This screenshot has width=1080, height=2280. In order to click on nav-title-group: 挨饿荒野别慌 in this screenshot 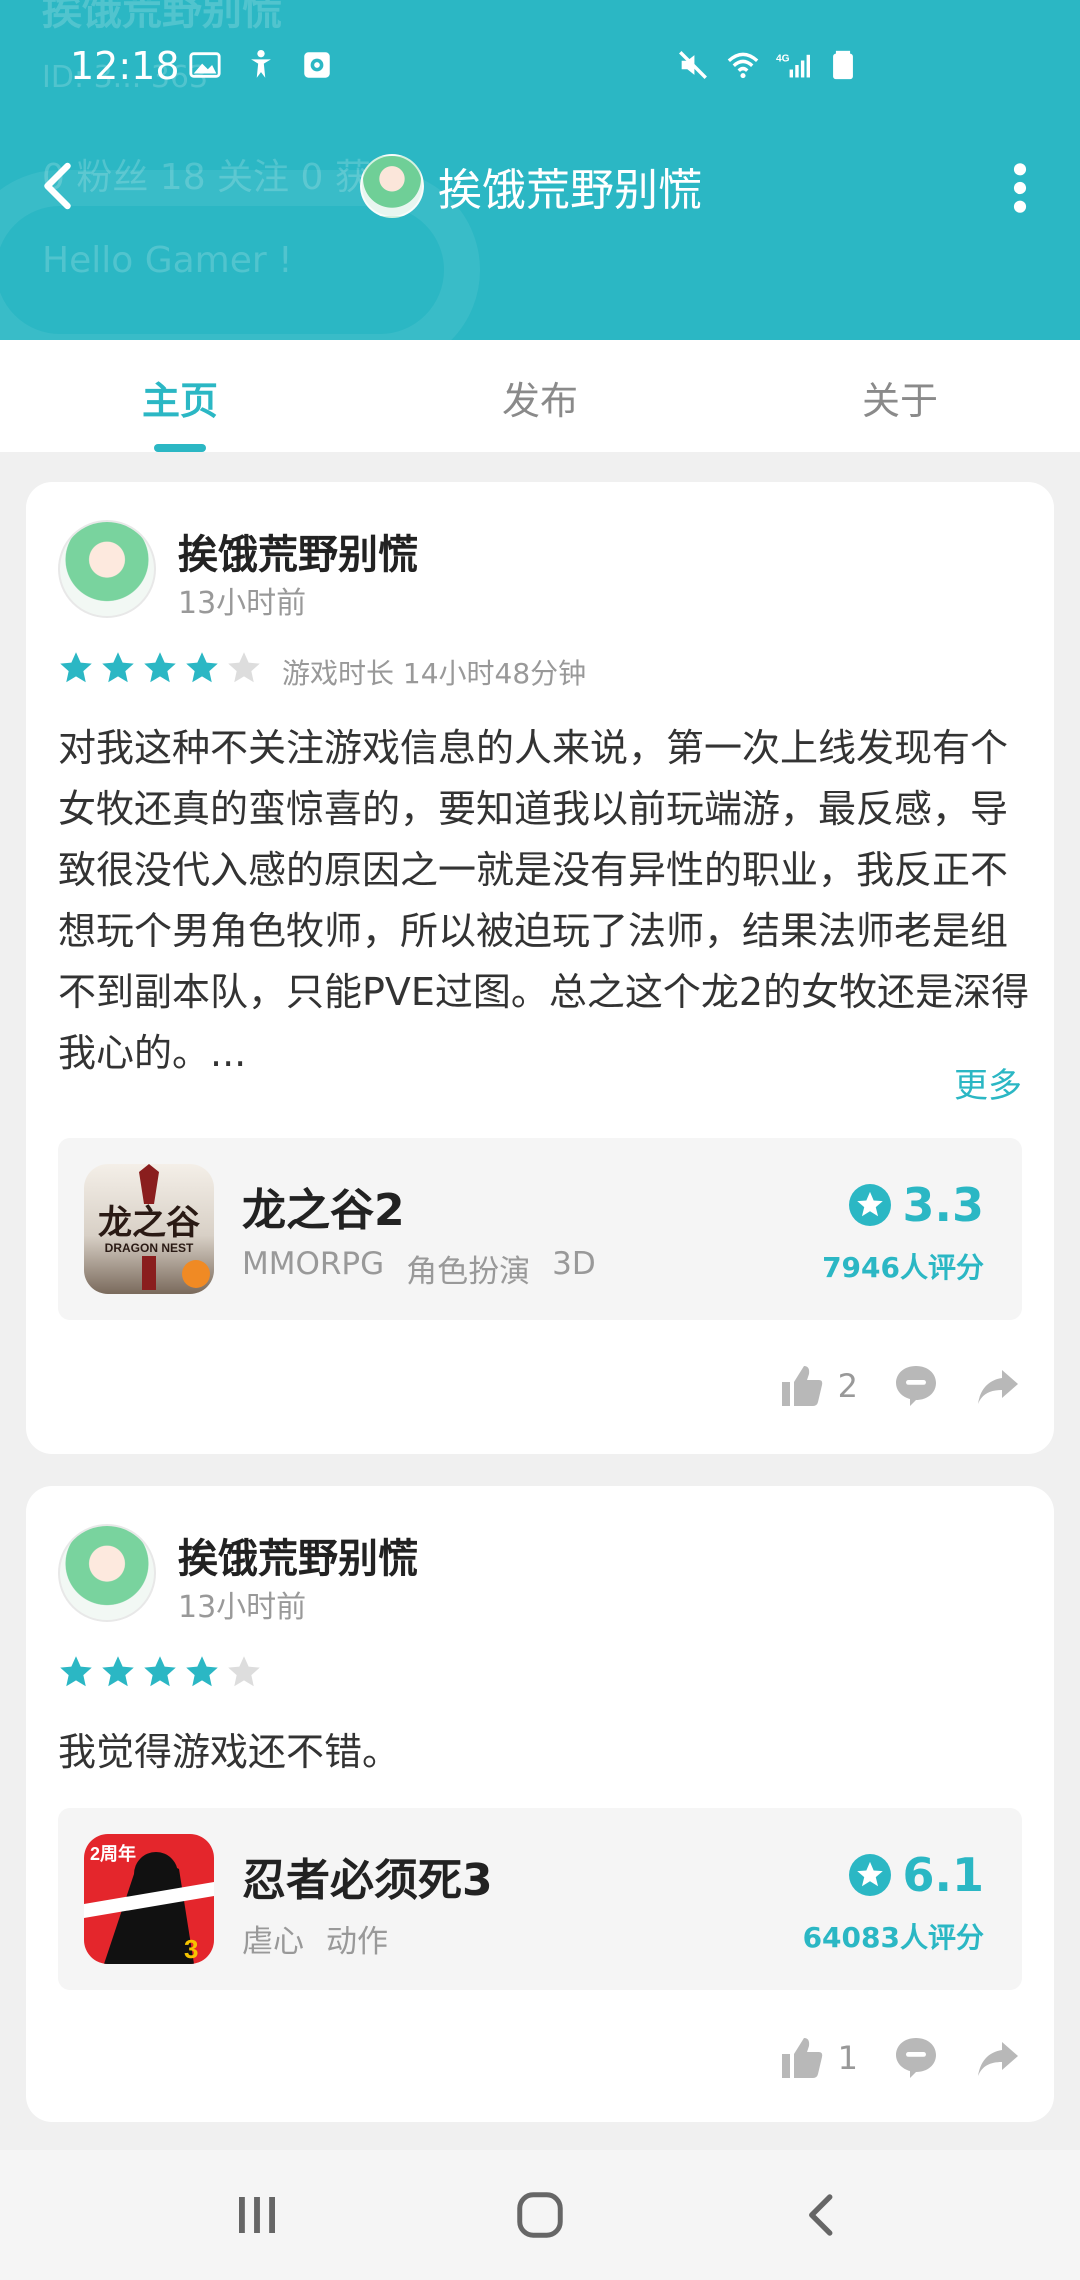, I will do `click(531, 186)`.